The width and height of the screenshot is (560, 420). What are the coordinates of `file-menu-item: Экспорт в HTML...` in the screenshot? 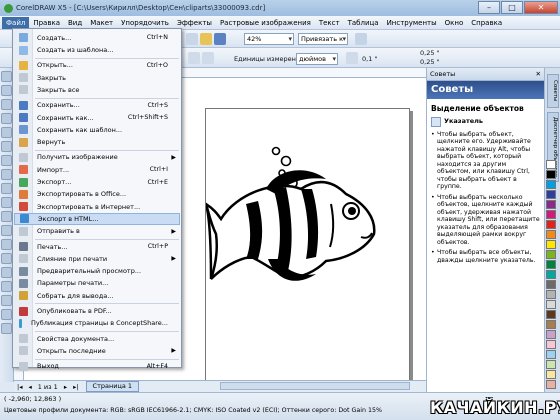 It's located at (97, 219).